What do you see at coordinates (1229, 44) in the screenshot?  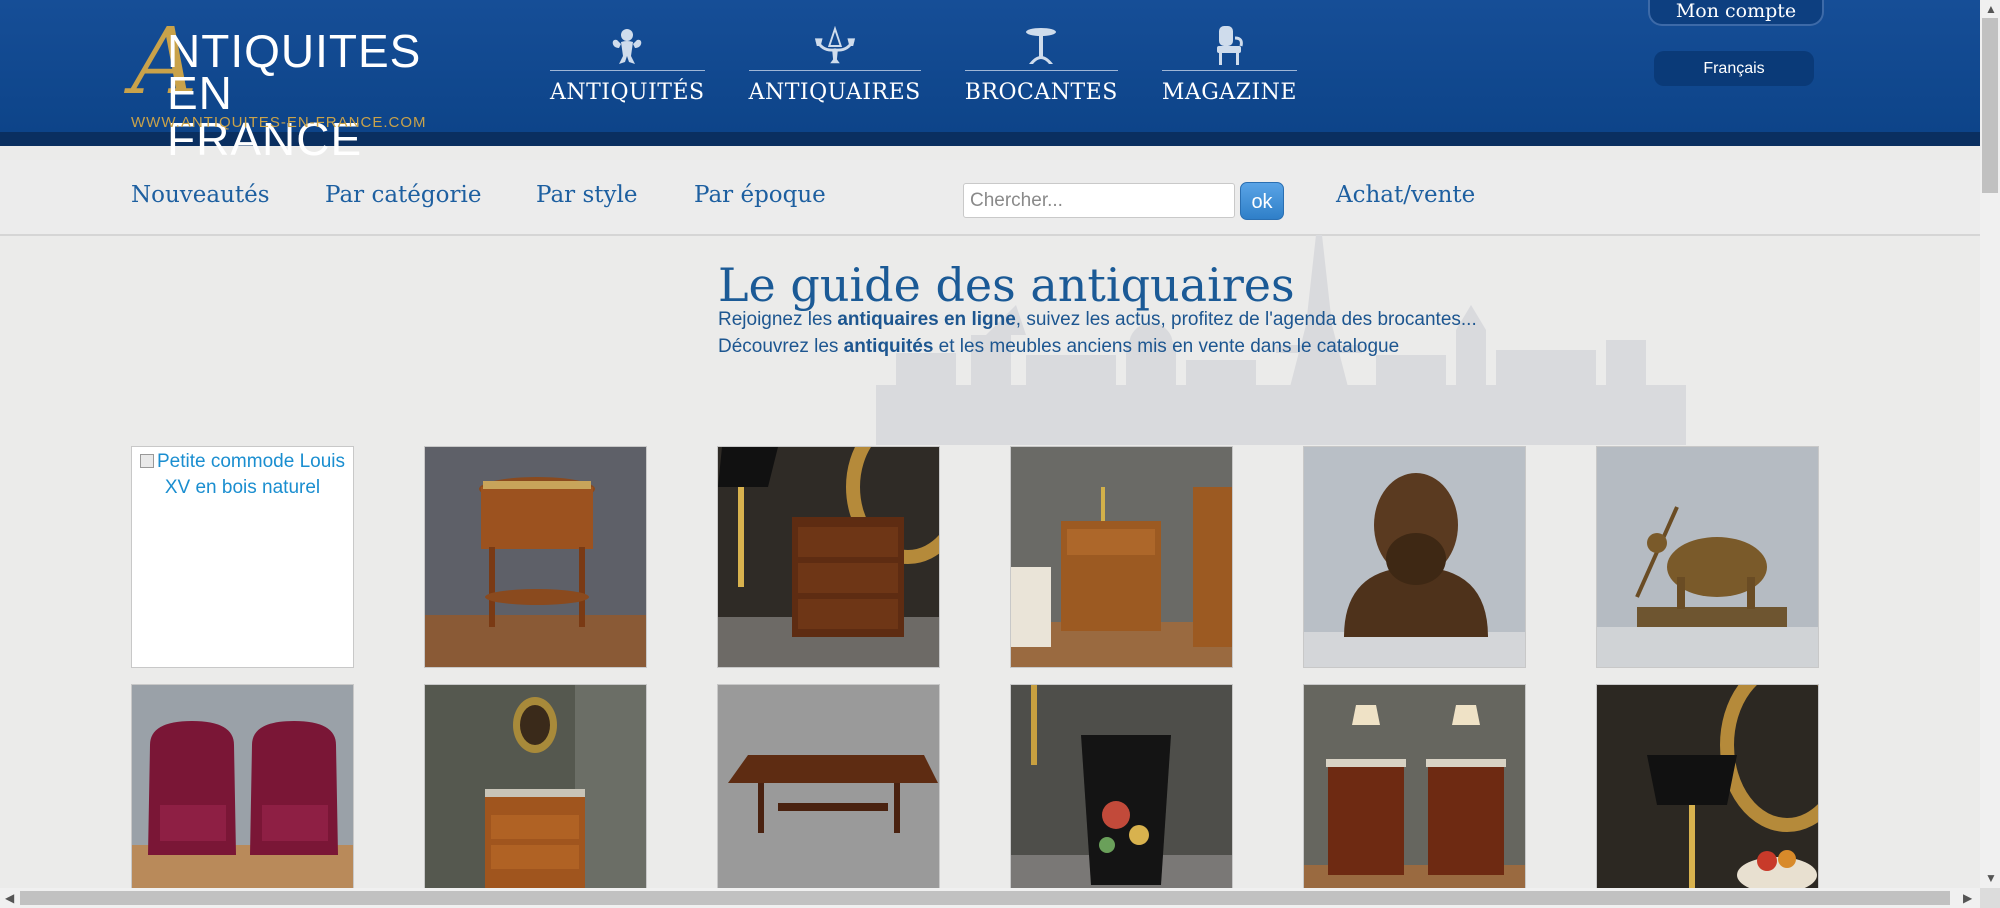 I see `chair-icon` at bounding box center [1229, 44].